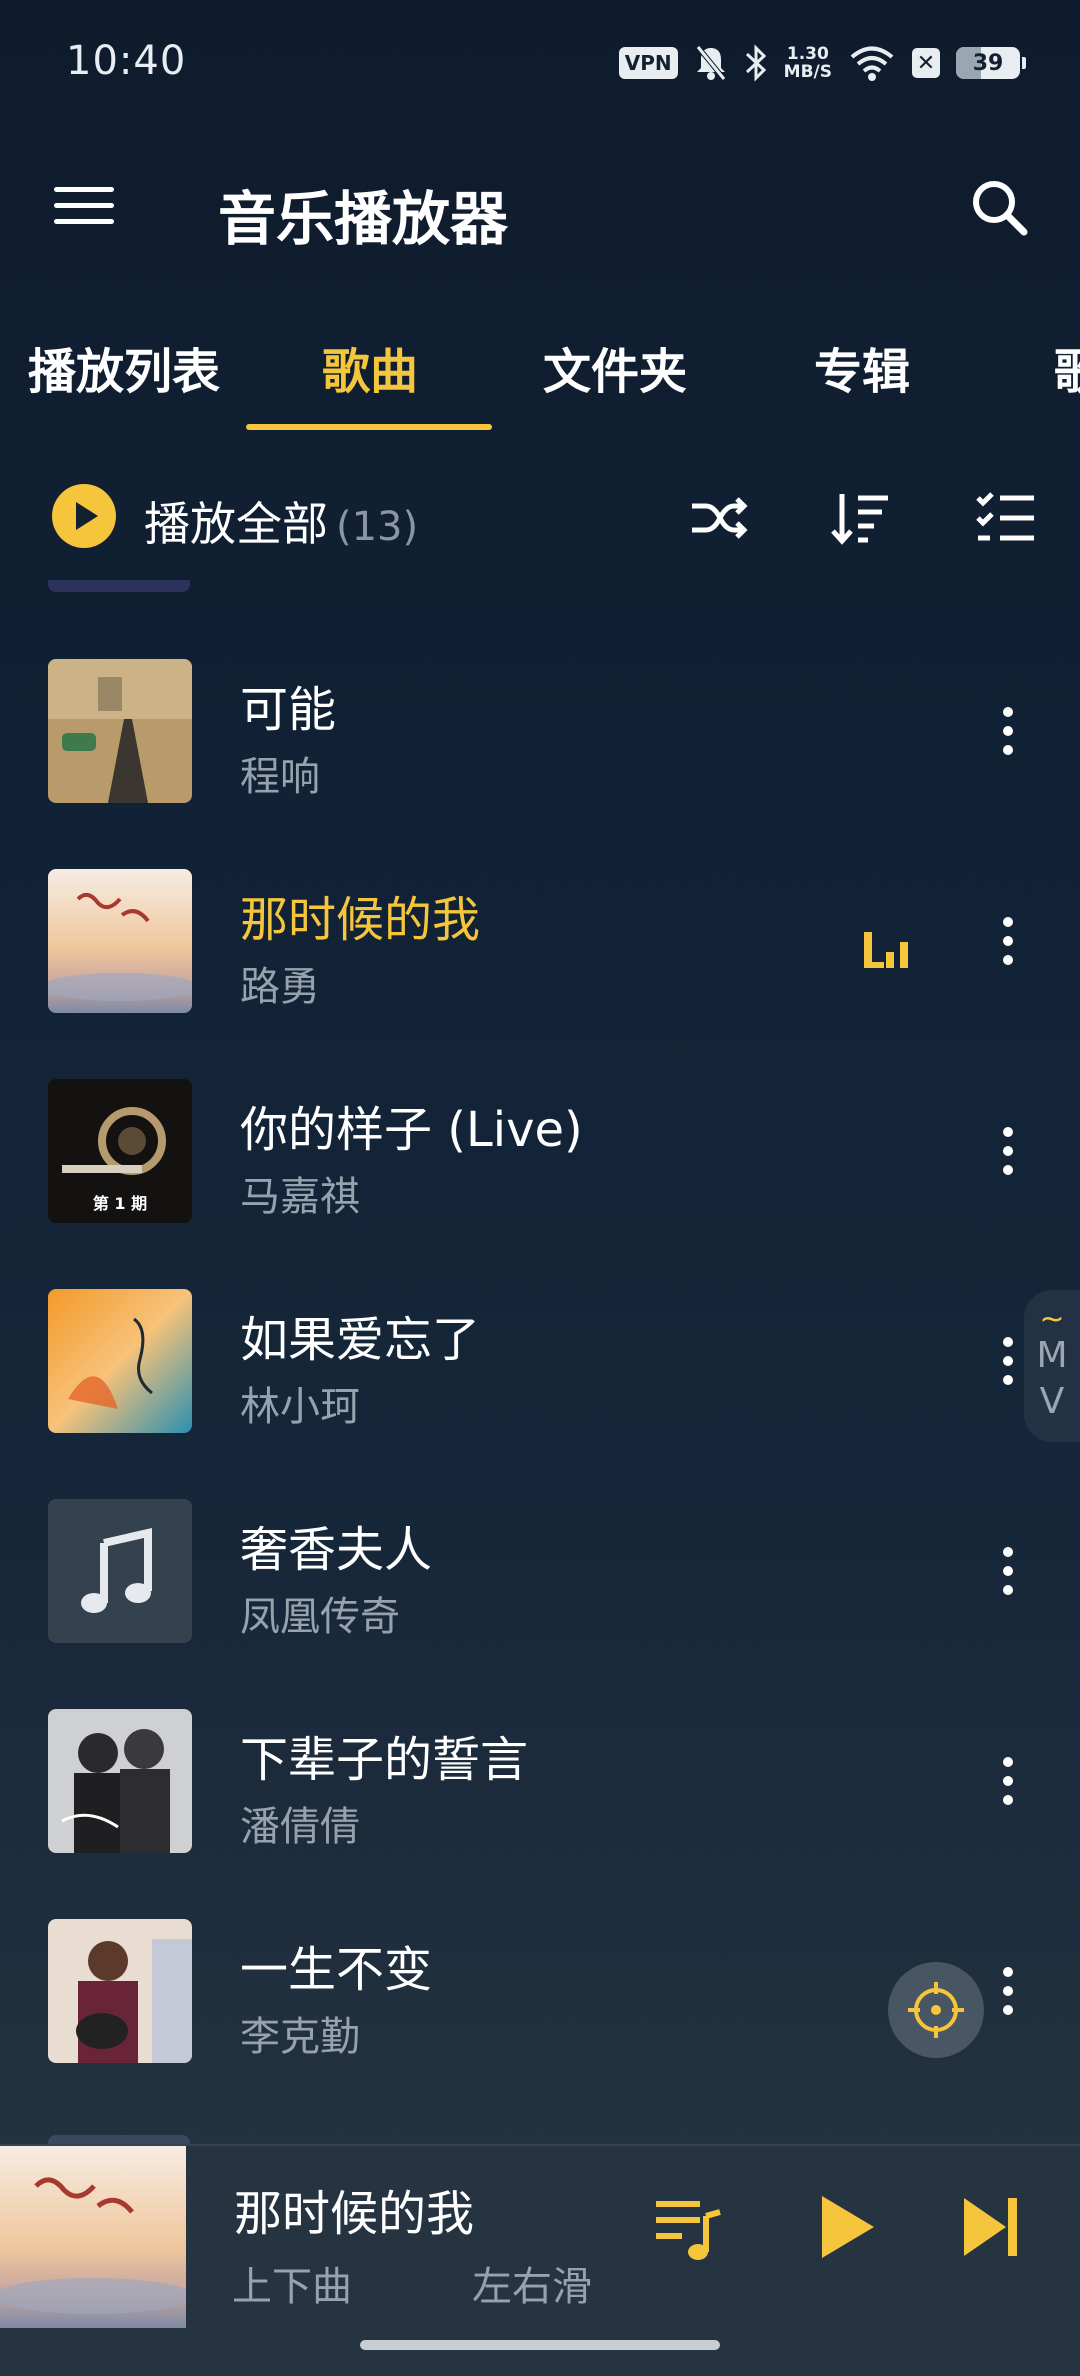 This screenshot has height=2376, width=1080. I want to click on hamburger-menu-icon, so click(84, 205).